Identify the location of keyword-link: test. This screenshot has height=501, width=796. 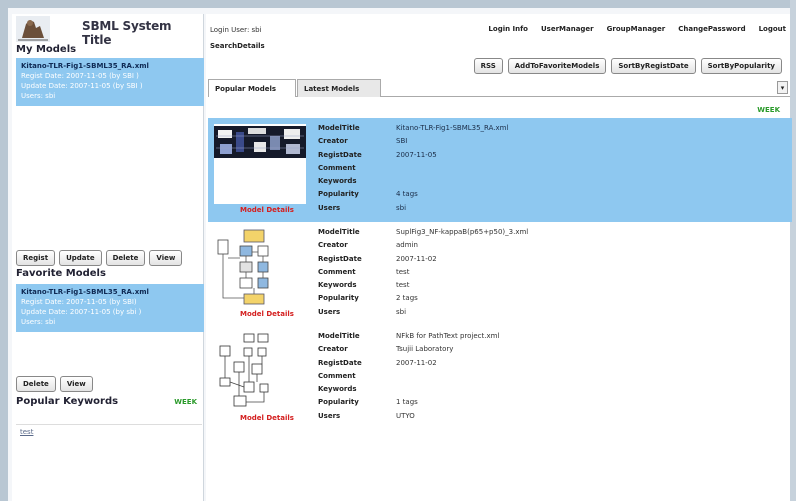
(26, 432).